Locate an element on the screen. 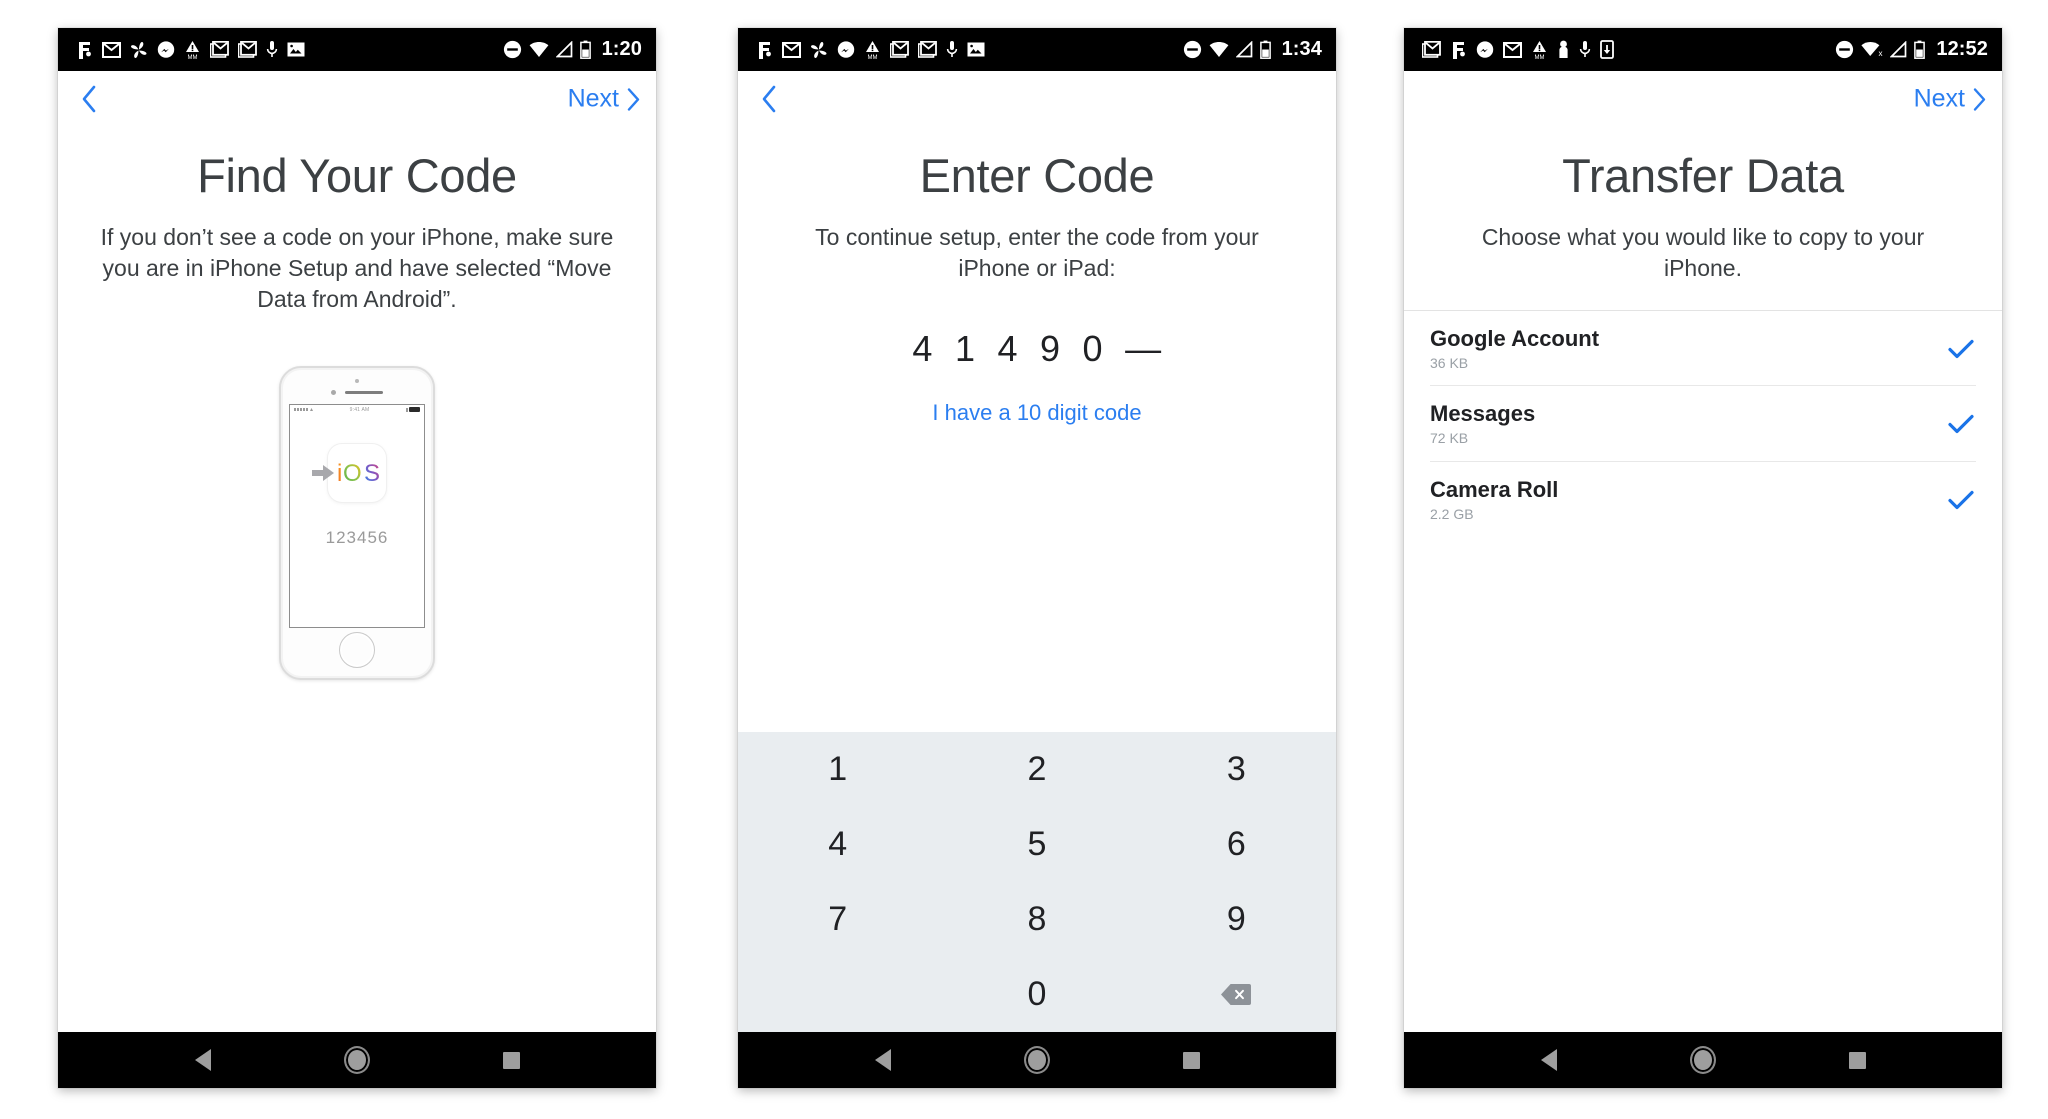  app-bar: Next is located at coordinates (1703, 99).